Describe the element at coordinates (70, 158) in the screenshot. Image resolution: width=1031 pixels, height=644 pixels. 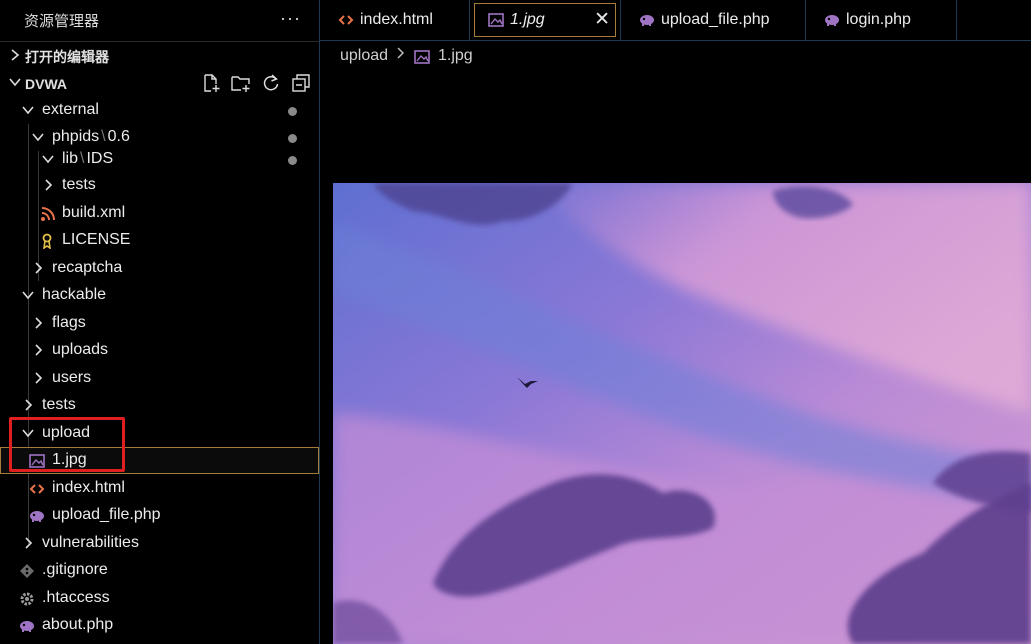
I see `tree-label: lib` at that location.